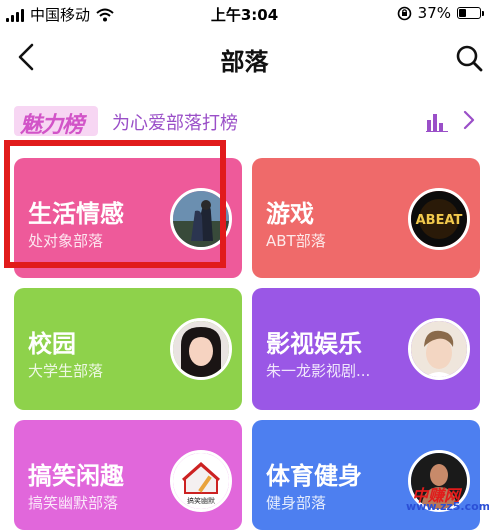 This screenshot has height=530, width=489. What do you see at coordinates (434, 13) in the screenshot?
I see `battery-percent: 37%` at bounding box center [434, 13].